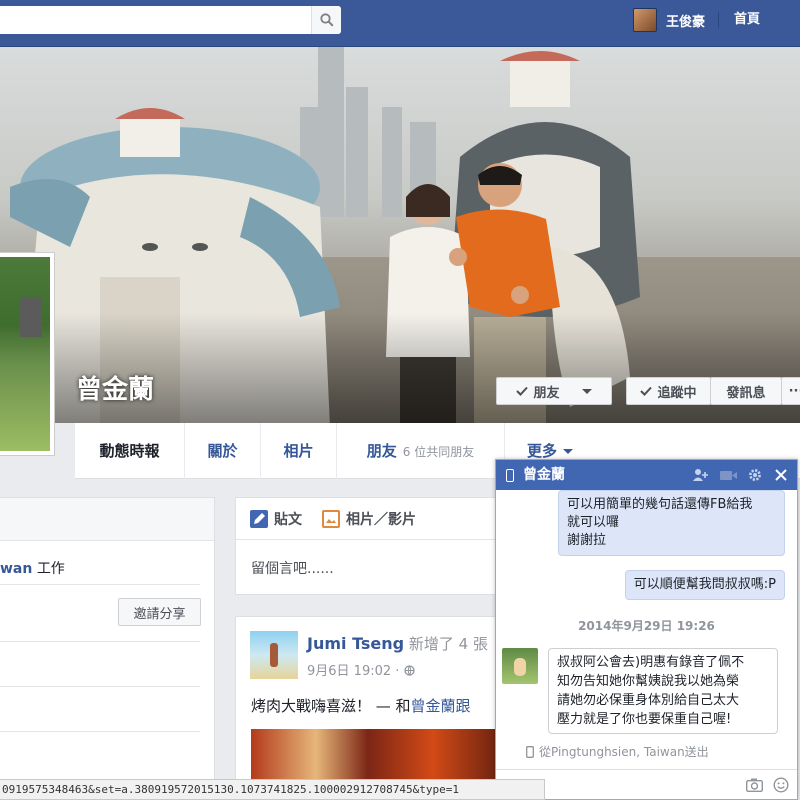 The image size is (800, 800). I want to click on message-line: 叔叔阿公會去)明惠有錄音了佩不, so click(651, 662).